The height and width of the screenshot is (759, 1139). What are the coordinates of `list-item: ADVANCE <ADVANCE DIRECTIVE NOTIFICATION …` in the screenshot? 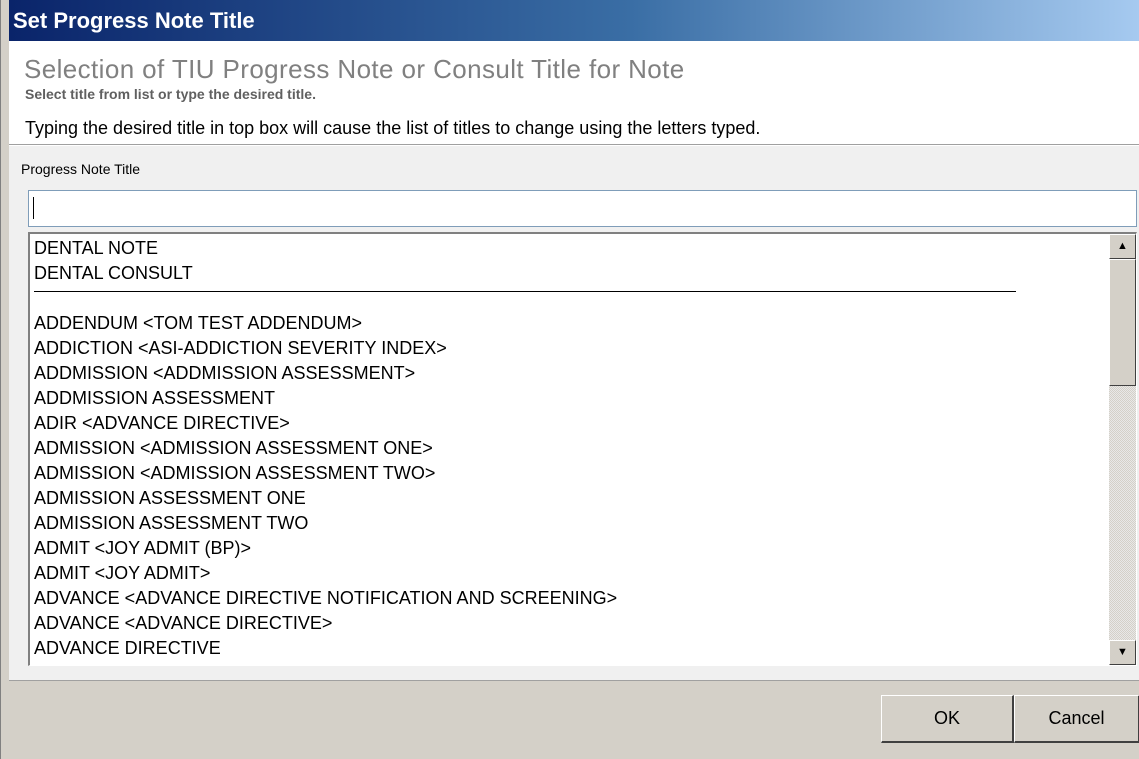 It's located at (569, 598).